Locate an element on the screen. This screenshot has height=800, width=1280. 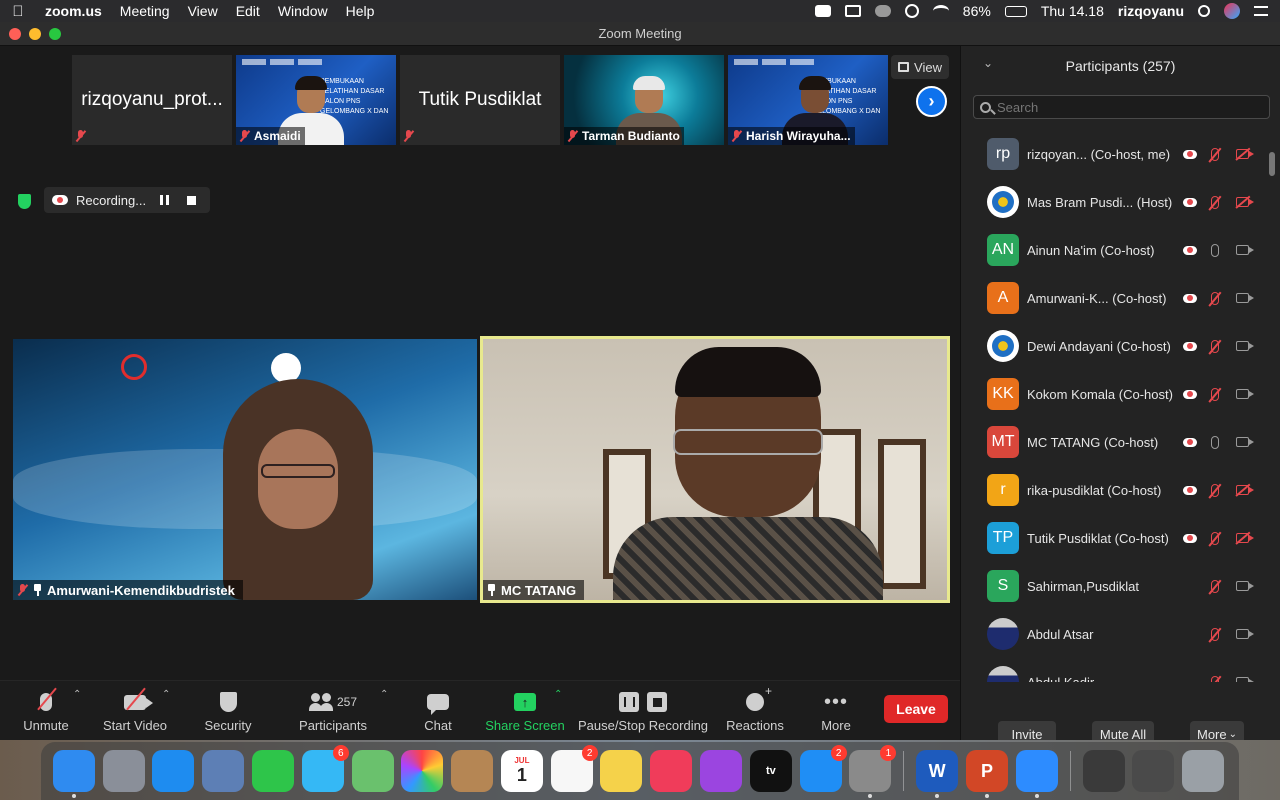
powerpoint-icon: P is located at coordinates (986, 774).